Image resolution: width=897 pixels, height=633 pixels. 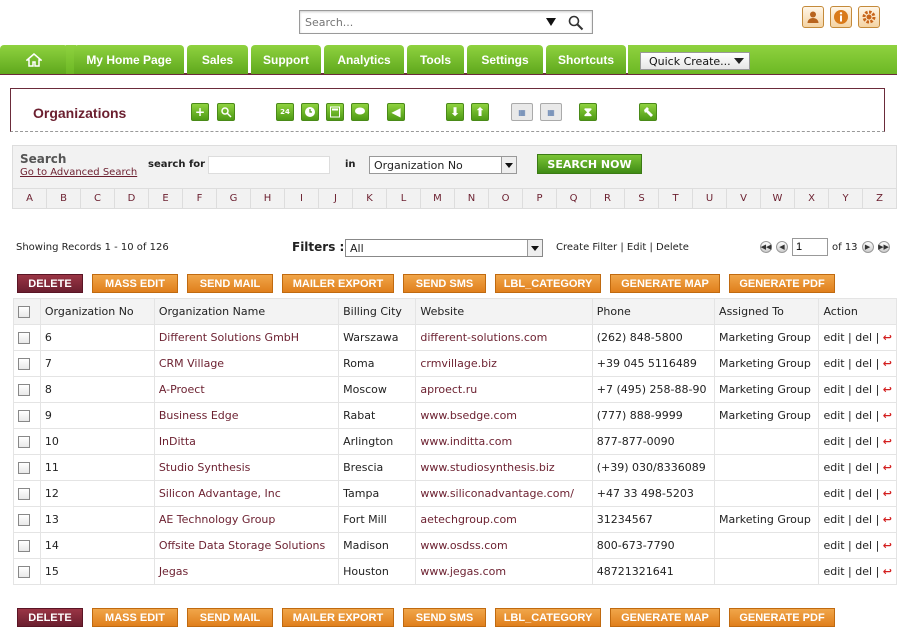 I want to click on alphabet-letter-z: Z, so click(x=880, y=198).